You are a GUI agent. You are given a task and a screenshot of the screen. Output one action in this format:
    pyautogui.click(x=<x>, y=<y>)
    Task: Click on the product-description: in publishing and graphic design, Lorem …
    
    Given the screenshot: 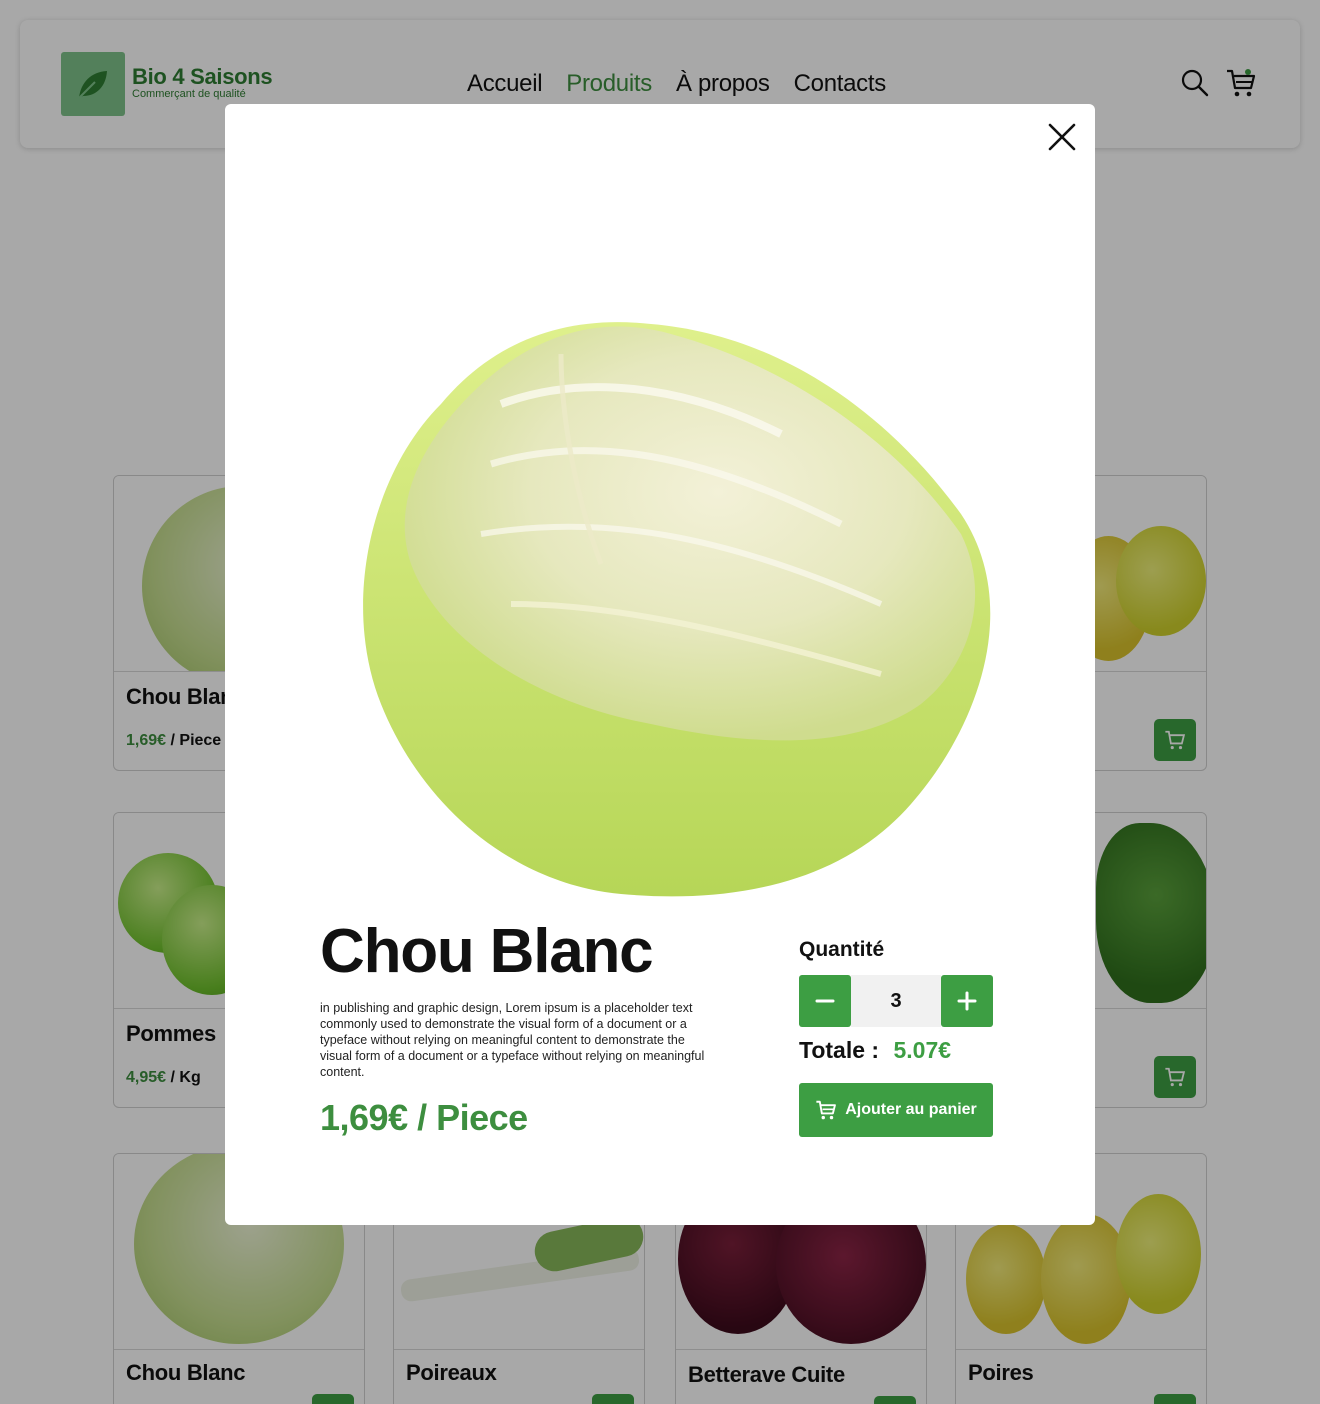 What is the action you would take?
    pyautogui.click(x=512, y=1040)
    